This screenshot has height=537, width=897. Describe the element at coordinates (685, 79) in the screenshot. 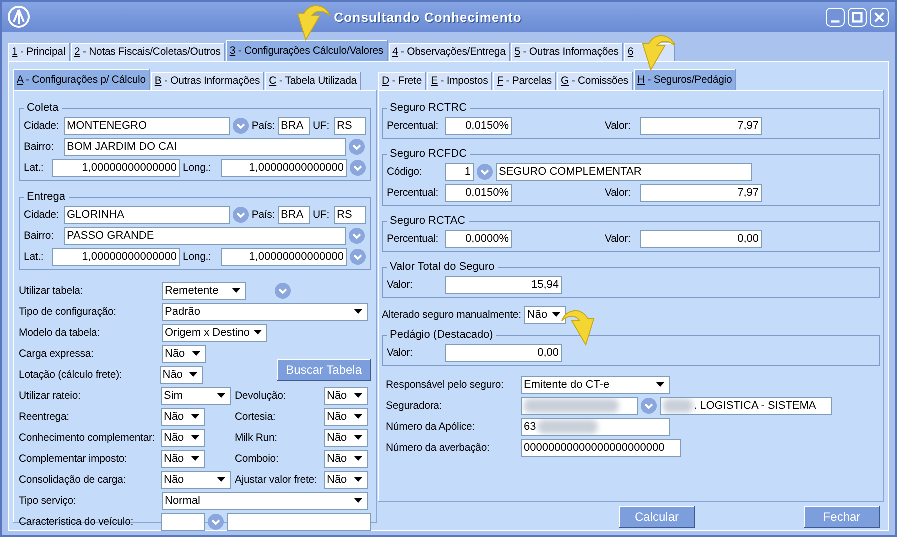

I see `tab: H - Seguros/Pedágio` at that location.